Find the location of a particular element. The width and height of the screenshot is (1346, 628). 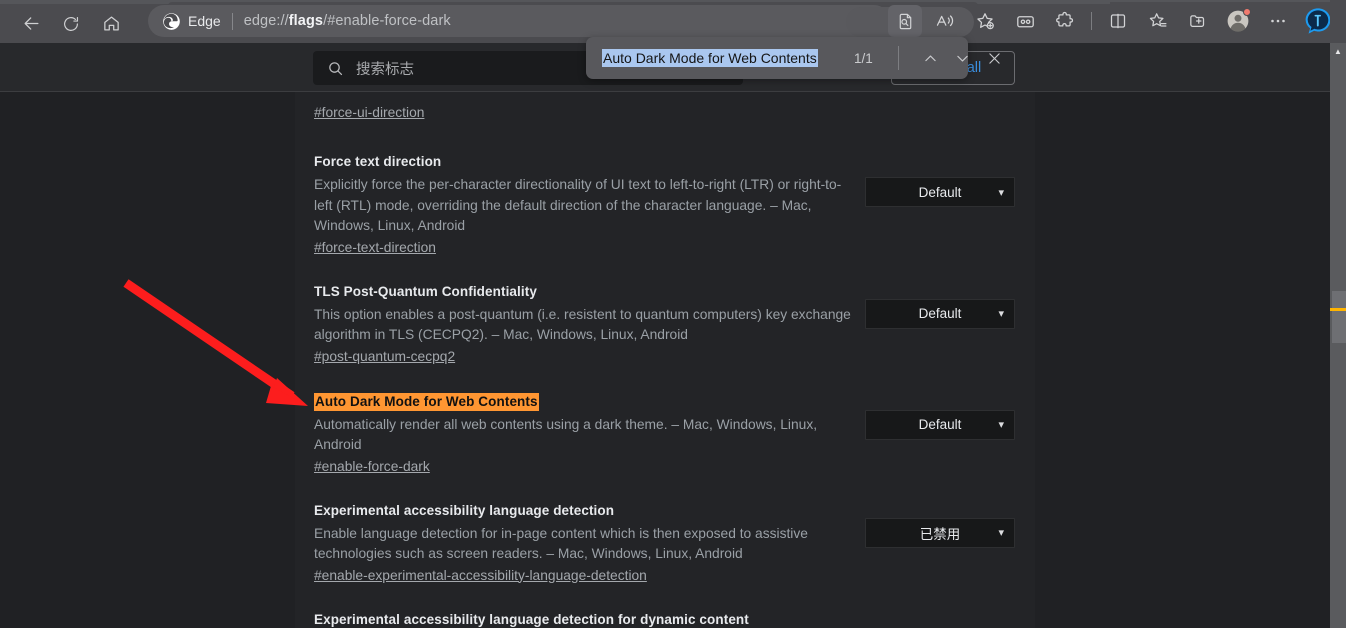

flag-title: Force text direction is located at coordinates (378, 161).